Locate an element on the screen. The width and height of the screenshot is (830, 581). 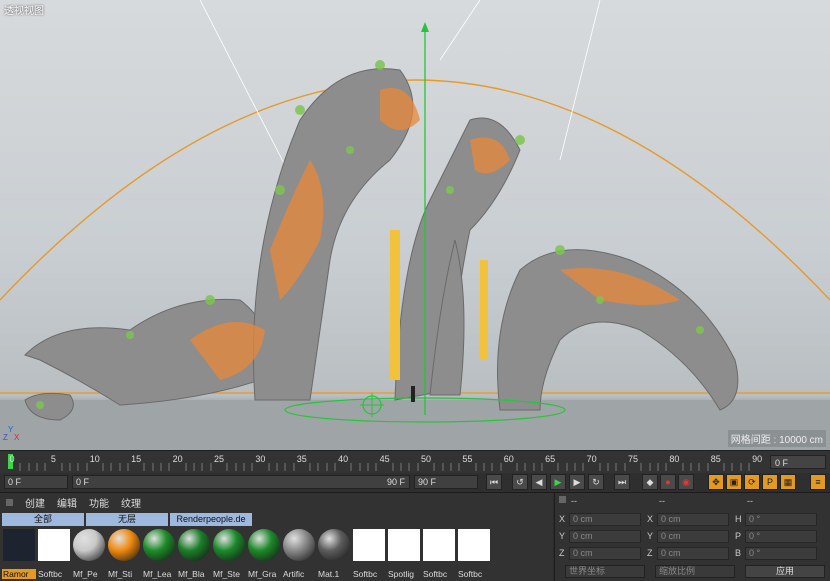
material-item: Mf_Lea is located at coordinates (159, 554).